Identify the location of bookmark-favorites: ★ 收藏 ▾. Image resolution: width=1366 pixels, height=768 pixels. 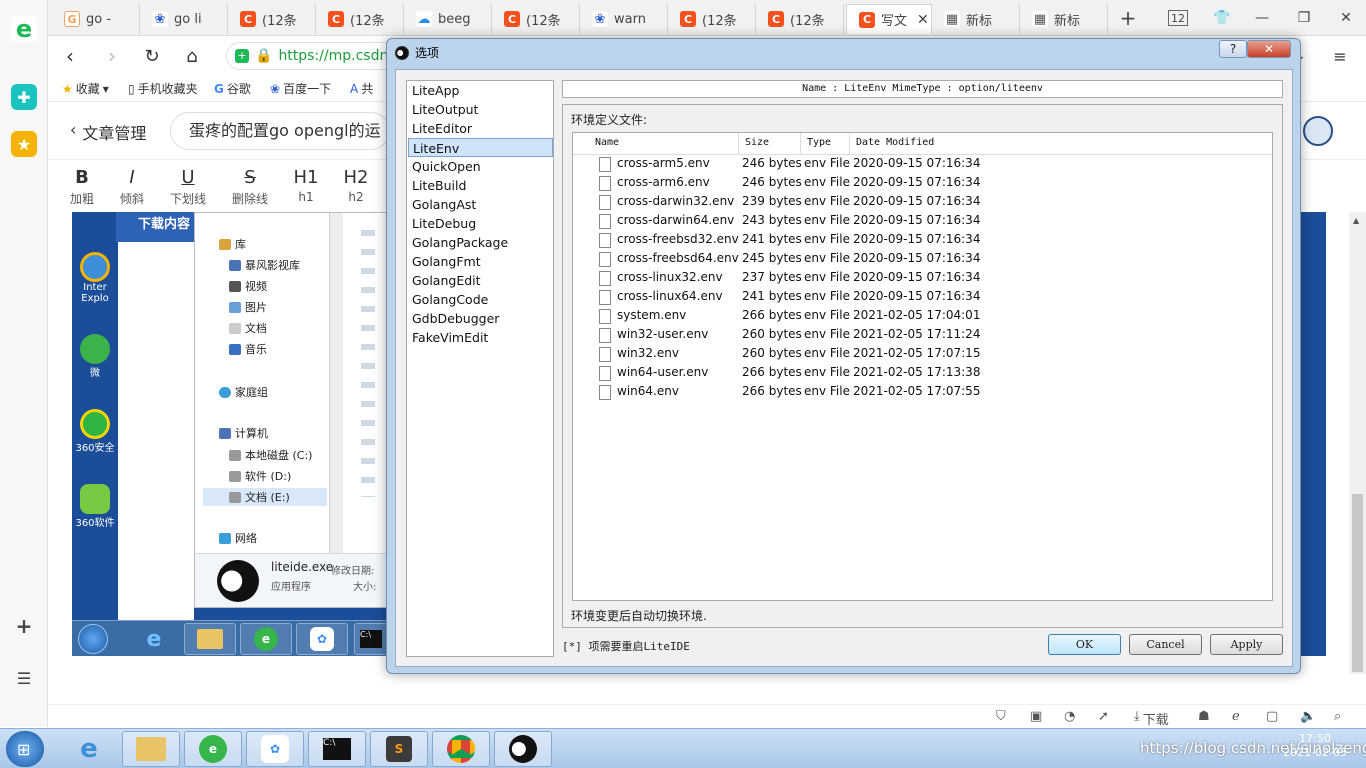
(85, 88).